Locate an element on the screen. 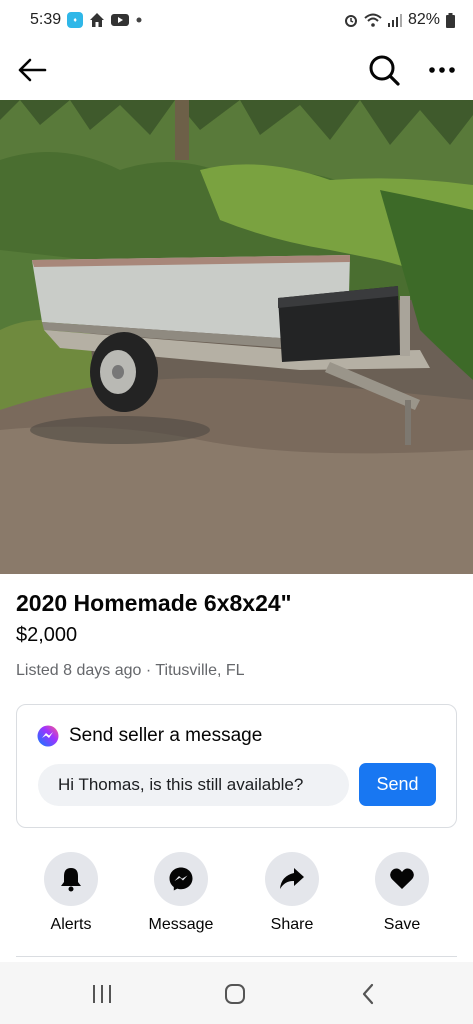  messenger-logo-icon is located at coordinates (48, 736).